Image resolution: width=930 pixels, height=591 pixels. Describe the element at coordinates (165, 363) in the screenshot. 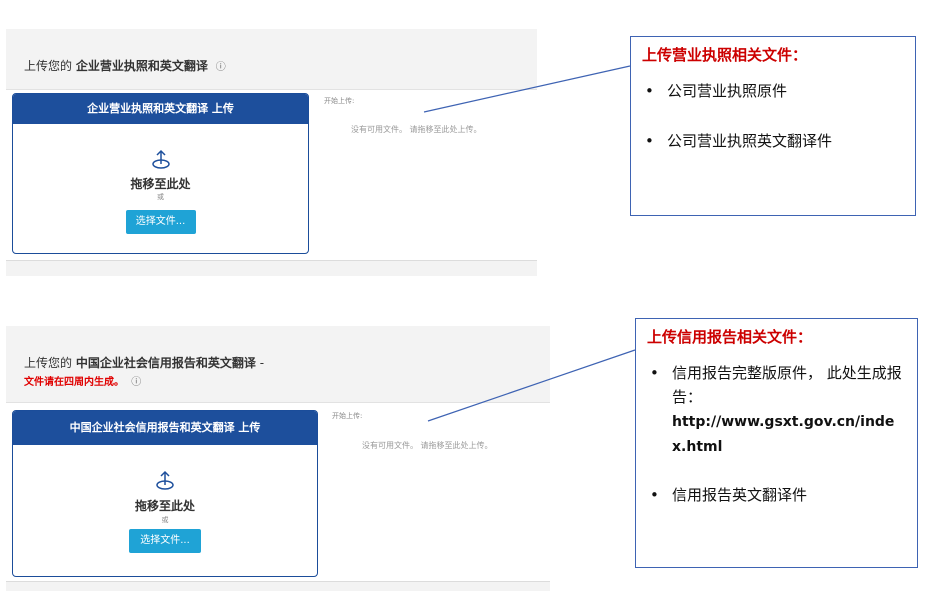

I see `heading-bold: 中国企业社会信用报告和英文翻译` at that location.